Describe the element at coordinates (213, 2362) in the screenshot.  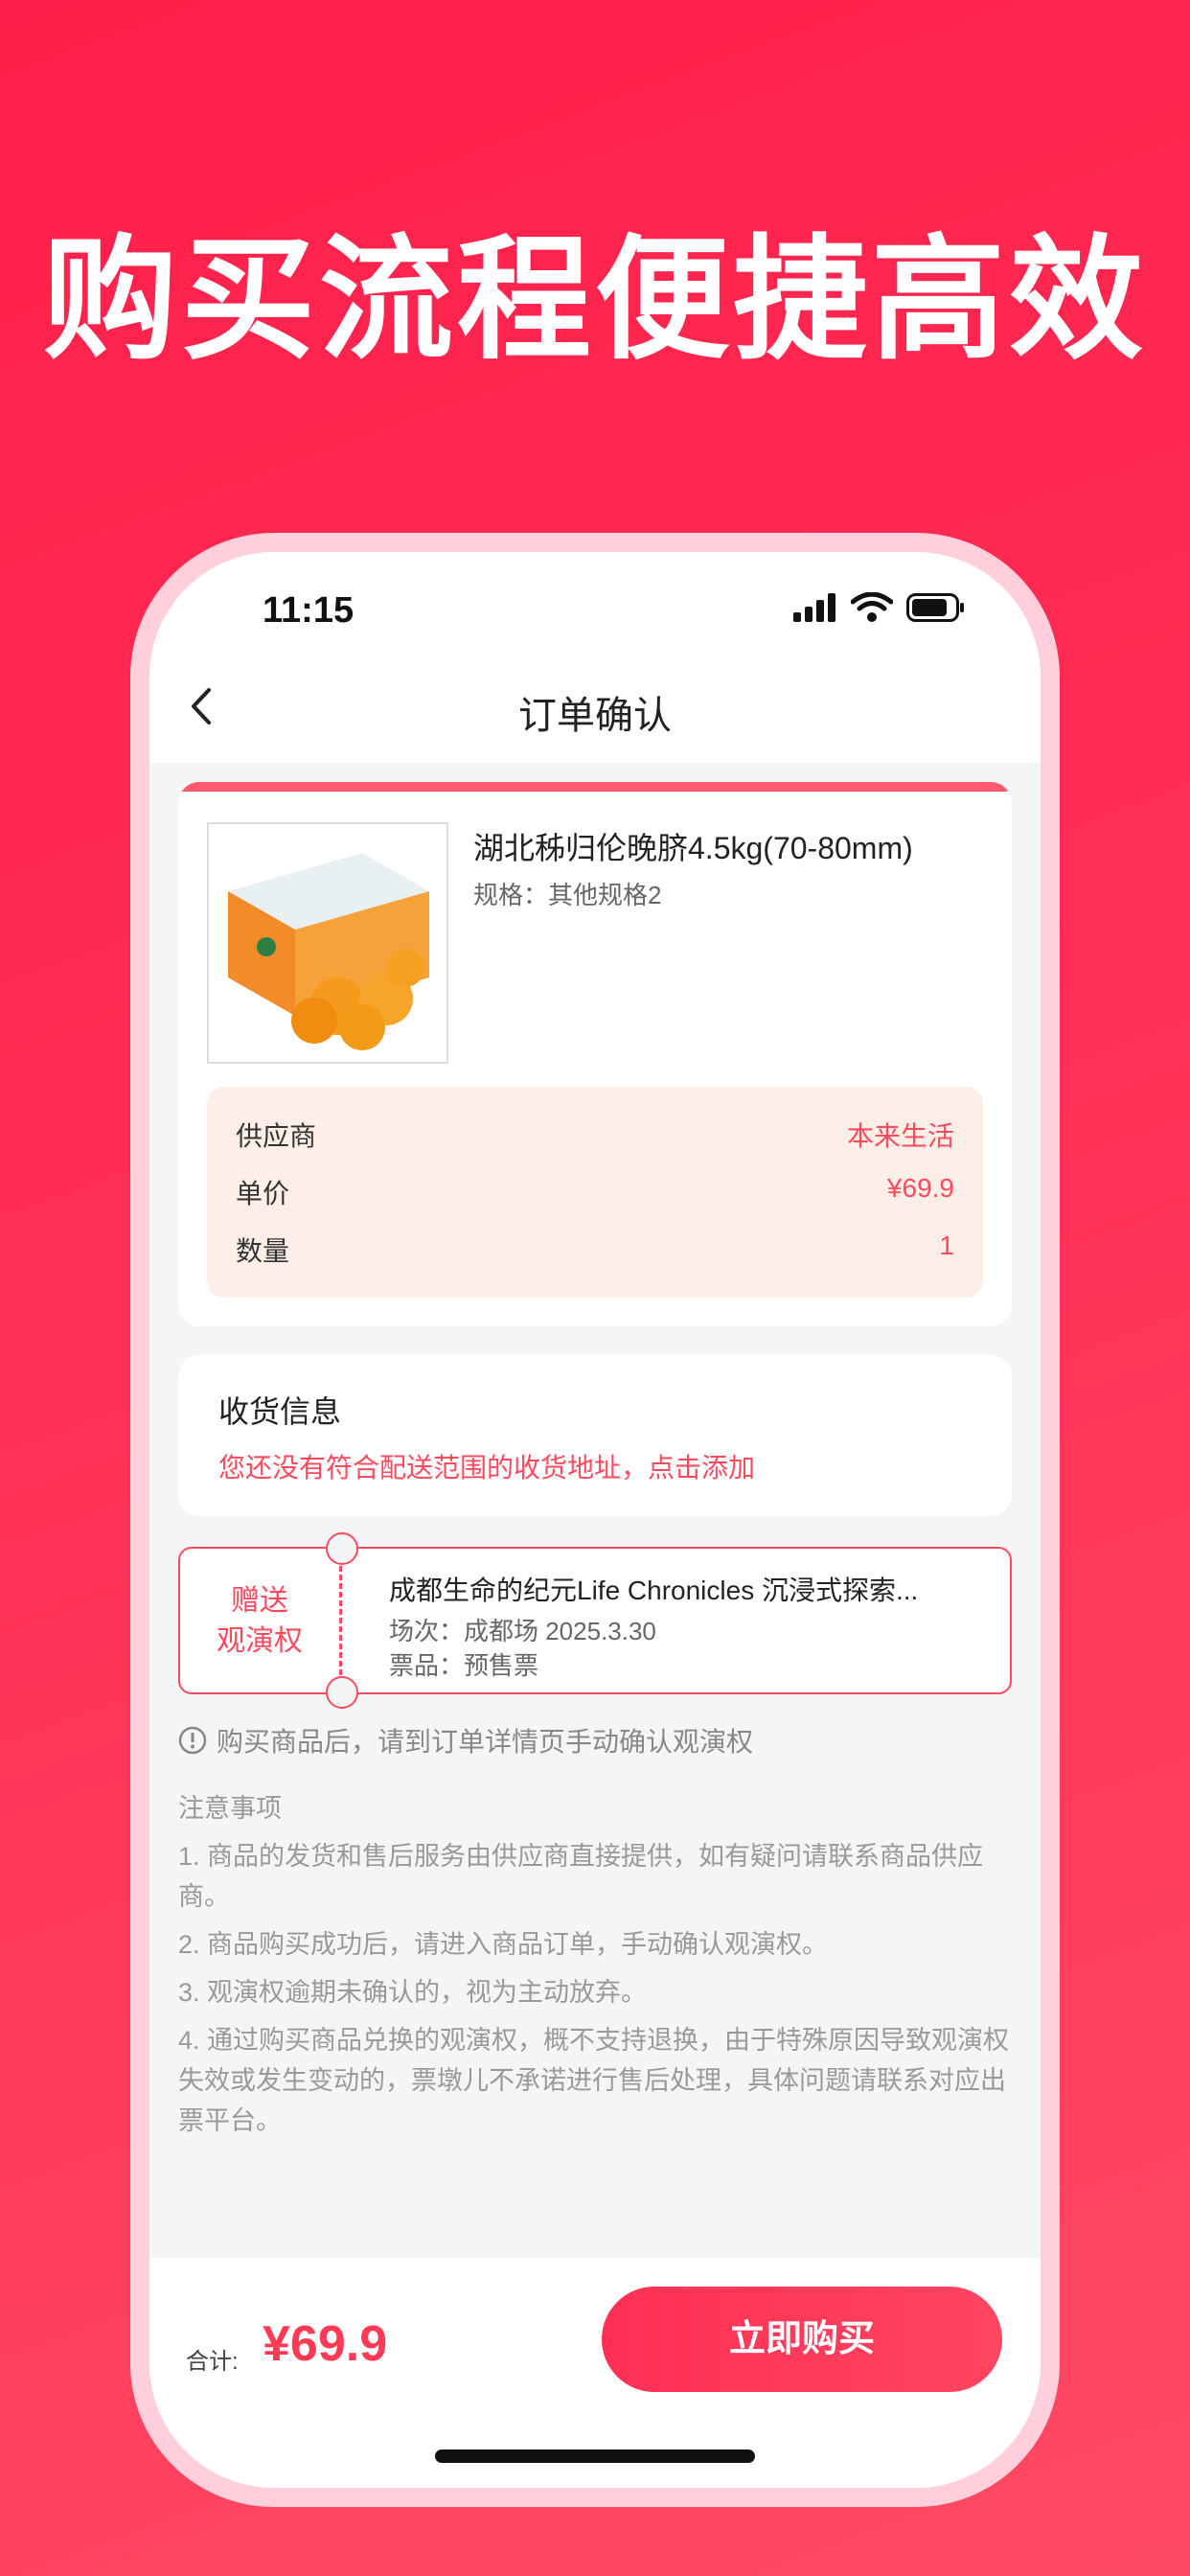
I see `total-label: 合计:` at that location.